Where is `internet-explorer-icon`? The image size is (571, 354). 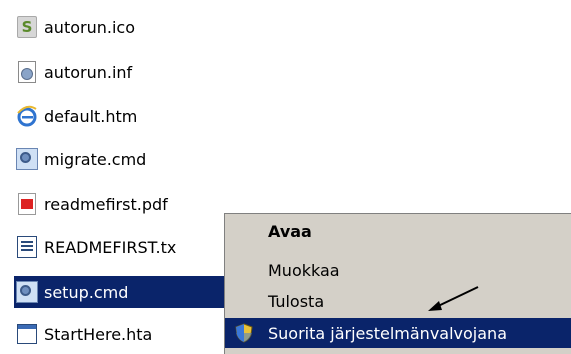
internet-explorer-icon is located at coordinates (27, 116).